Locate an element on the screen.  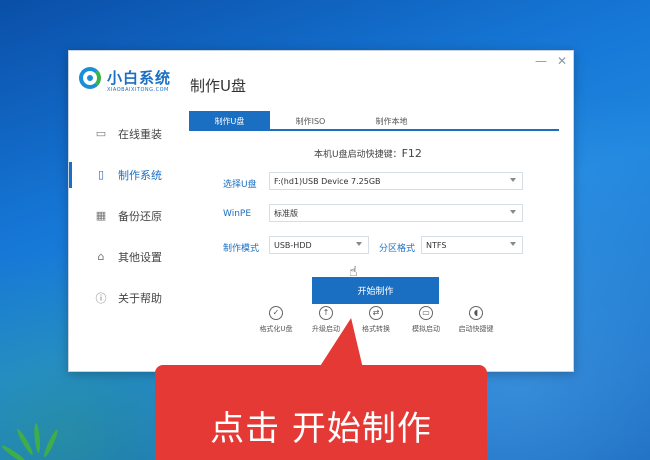
simulate-boot-tool: ▭ 模拟启动 is located at coordinates (426, 320).